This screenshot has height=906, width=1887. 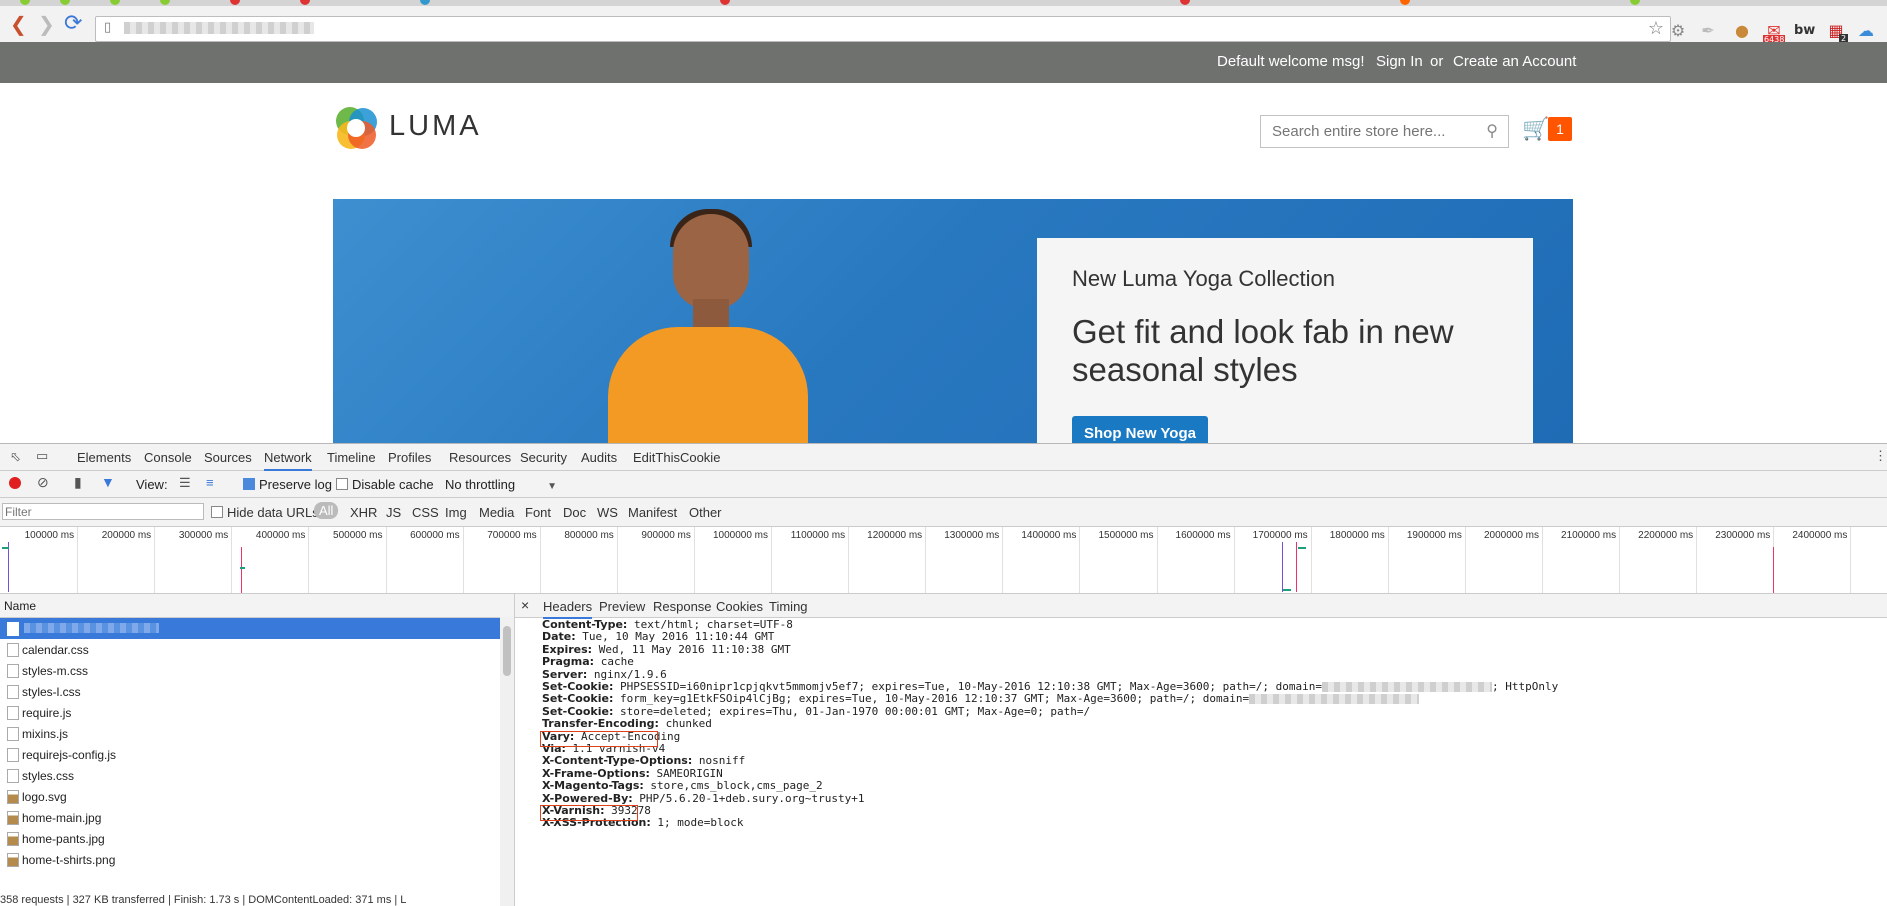 I want to click on request-row: require.js, so click(x=250, y=712).